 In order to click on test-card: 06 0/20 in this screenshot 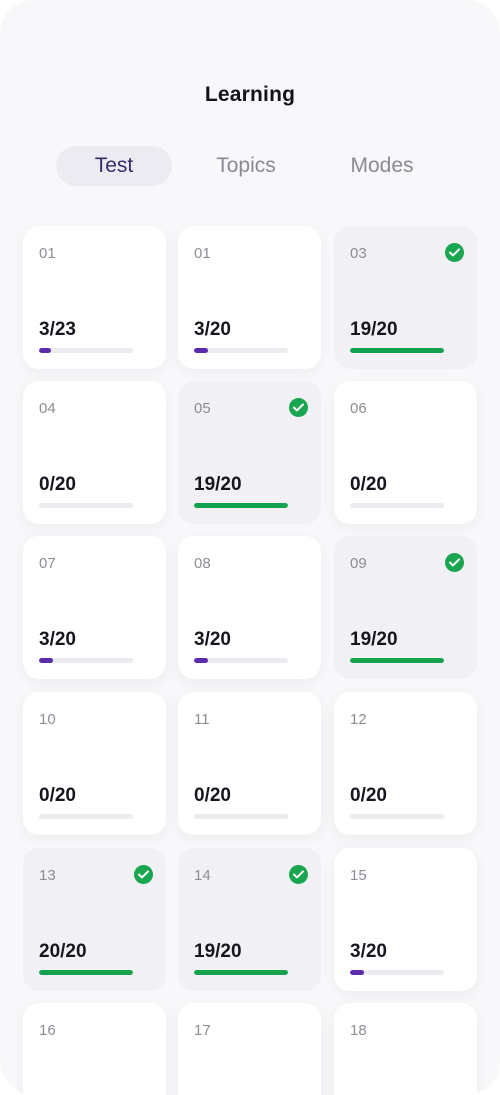, I will do `click(405, 452)`.